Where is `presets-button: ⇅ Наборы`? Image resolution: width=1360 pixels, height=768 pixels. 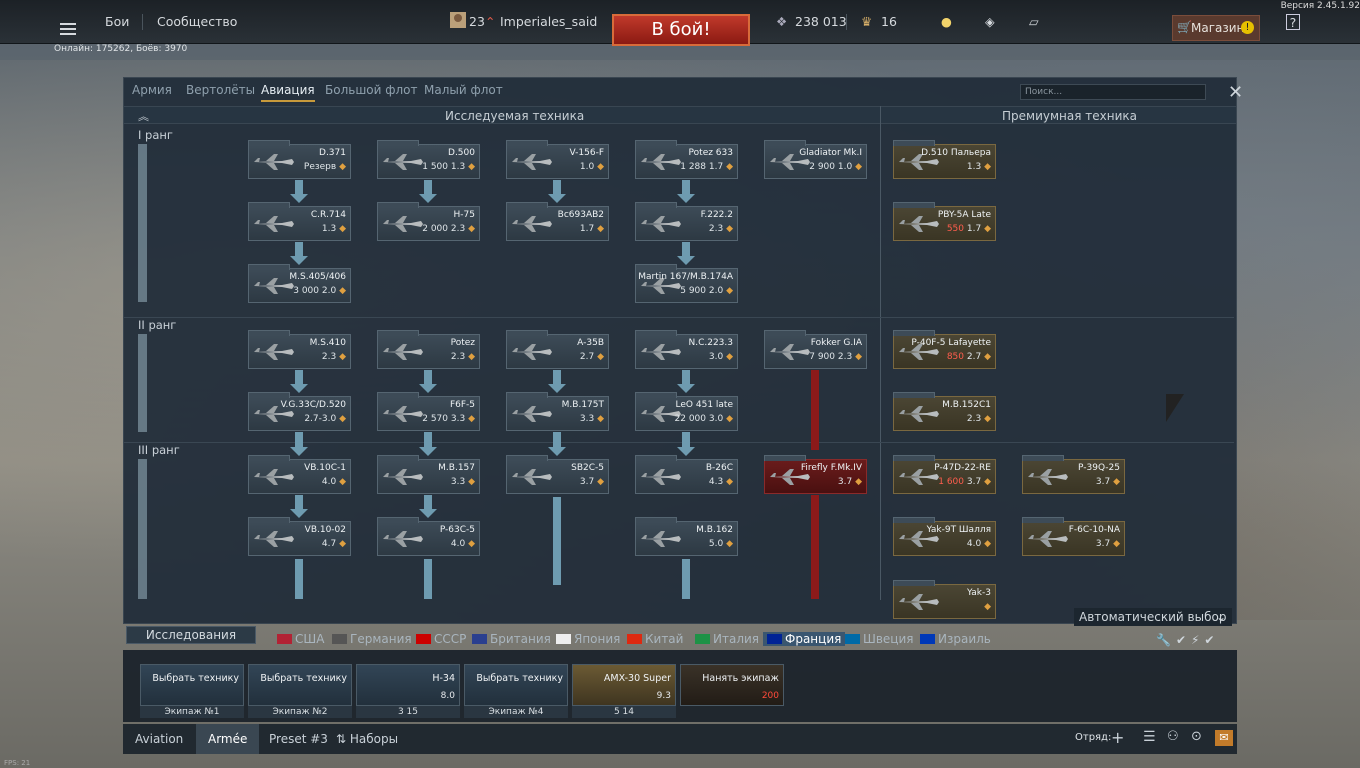
presets-button: ⇅ Наборы is located at coordinates (367, 739).